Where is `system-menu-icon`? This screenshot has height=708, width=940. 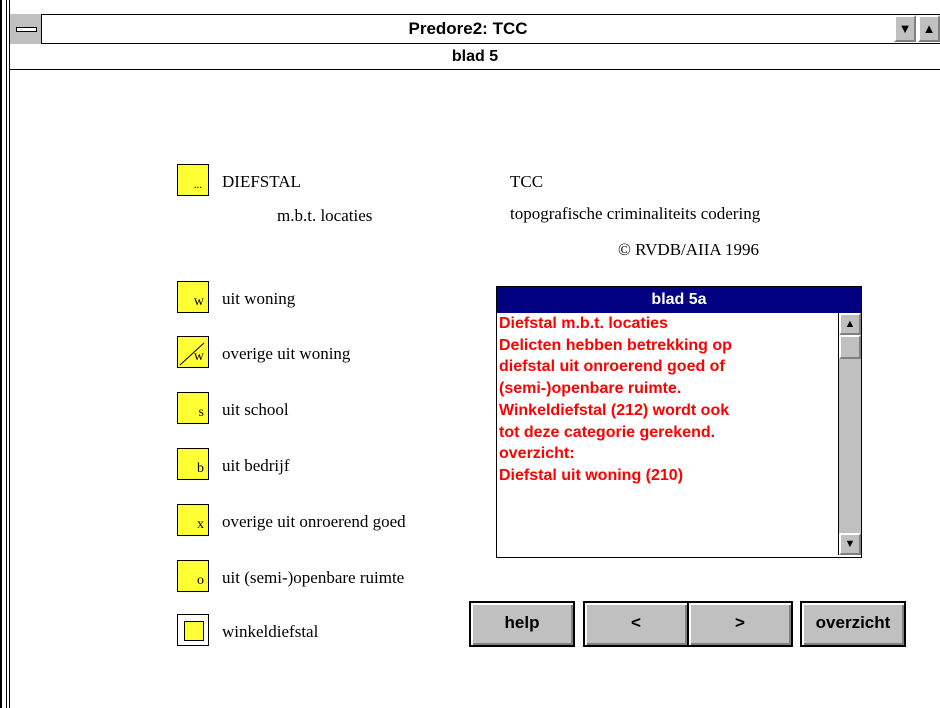 system-menu-icon is located at coordinates (26, 29).